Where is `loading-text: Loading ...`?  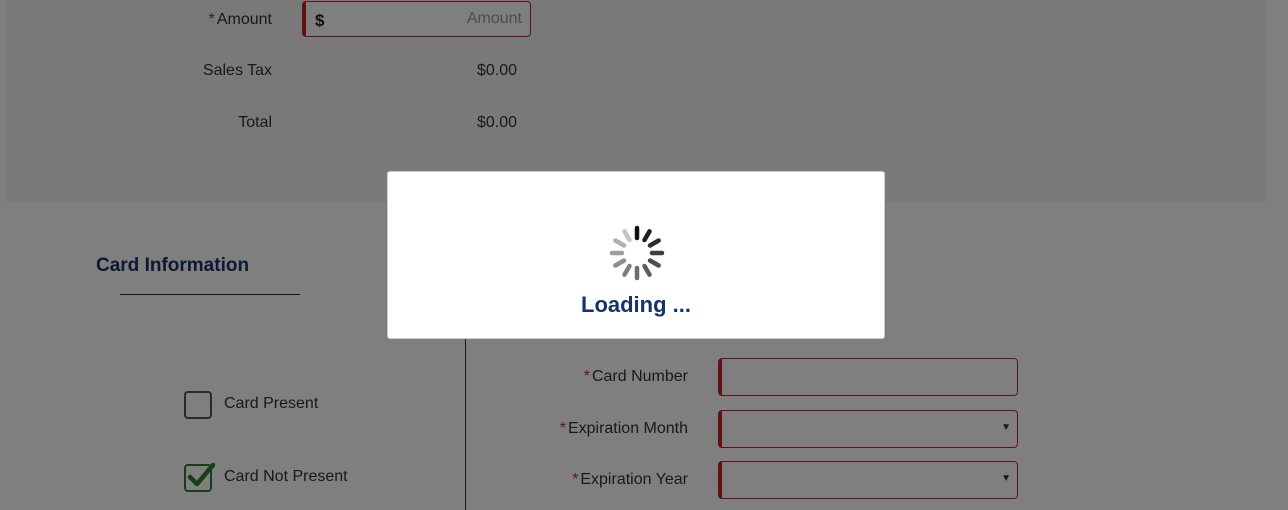
loading-text: Loading ... is located at coordinates (636, 304).